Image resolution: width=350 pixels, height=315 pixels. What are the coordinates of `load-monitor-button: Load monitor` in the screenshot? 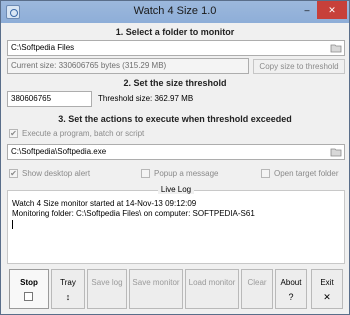 It's located at (212, 289).